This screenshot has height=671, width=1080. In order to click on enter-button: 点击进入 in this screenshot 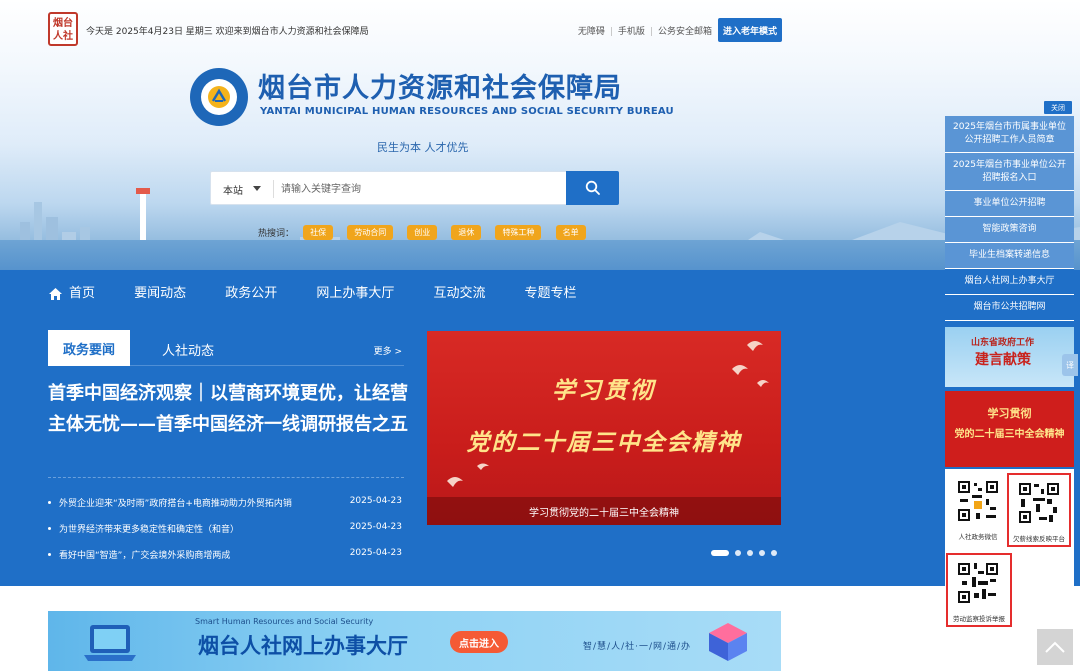, I will do `click(479, 642)`.